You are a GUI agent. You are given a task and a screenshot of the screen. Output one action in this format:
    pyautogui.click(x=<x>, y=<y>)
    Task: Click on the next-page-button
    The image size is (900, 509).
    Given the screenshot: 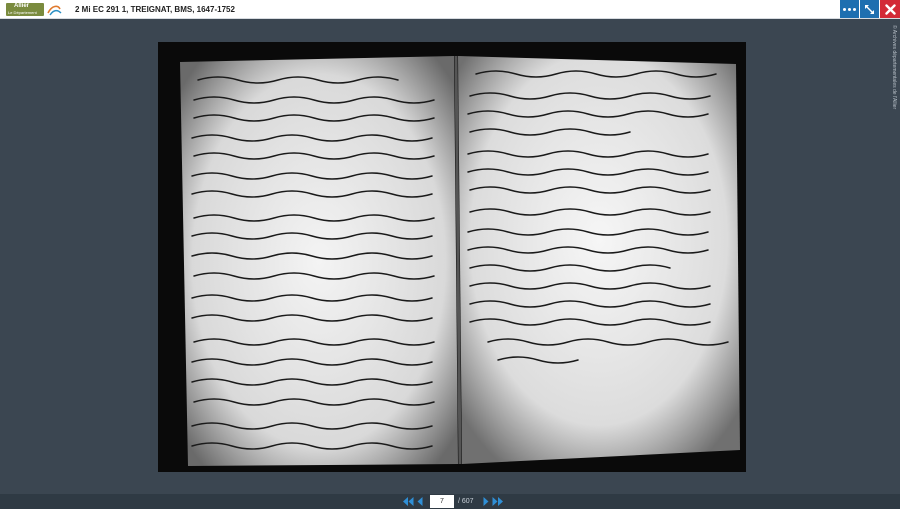 What is the action you would take?
    pyautogui.click(x=486, y=501)
    